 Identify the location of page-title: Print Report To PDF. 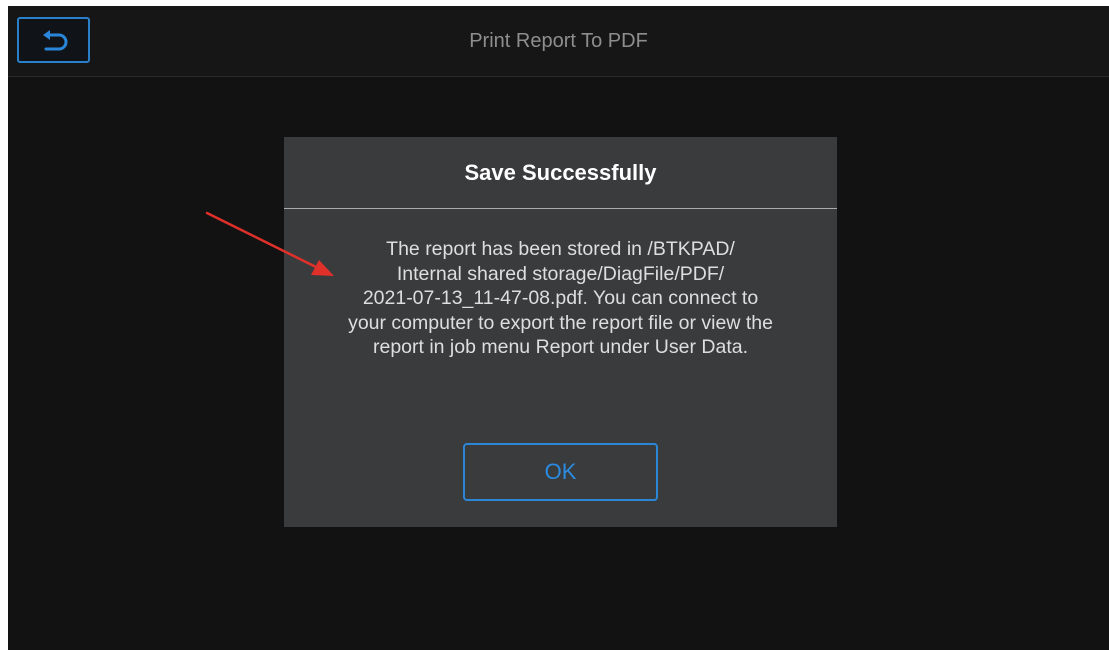
(558, 41).